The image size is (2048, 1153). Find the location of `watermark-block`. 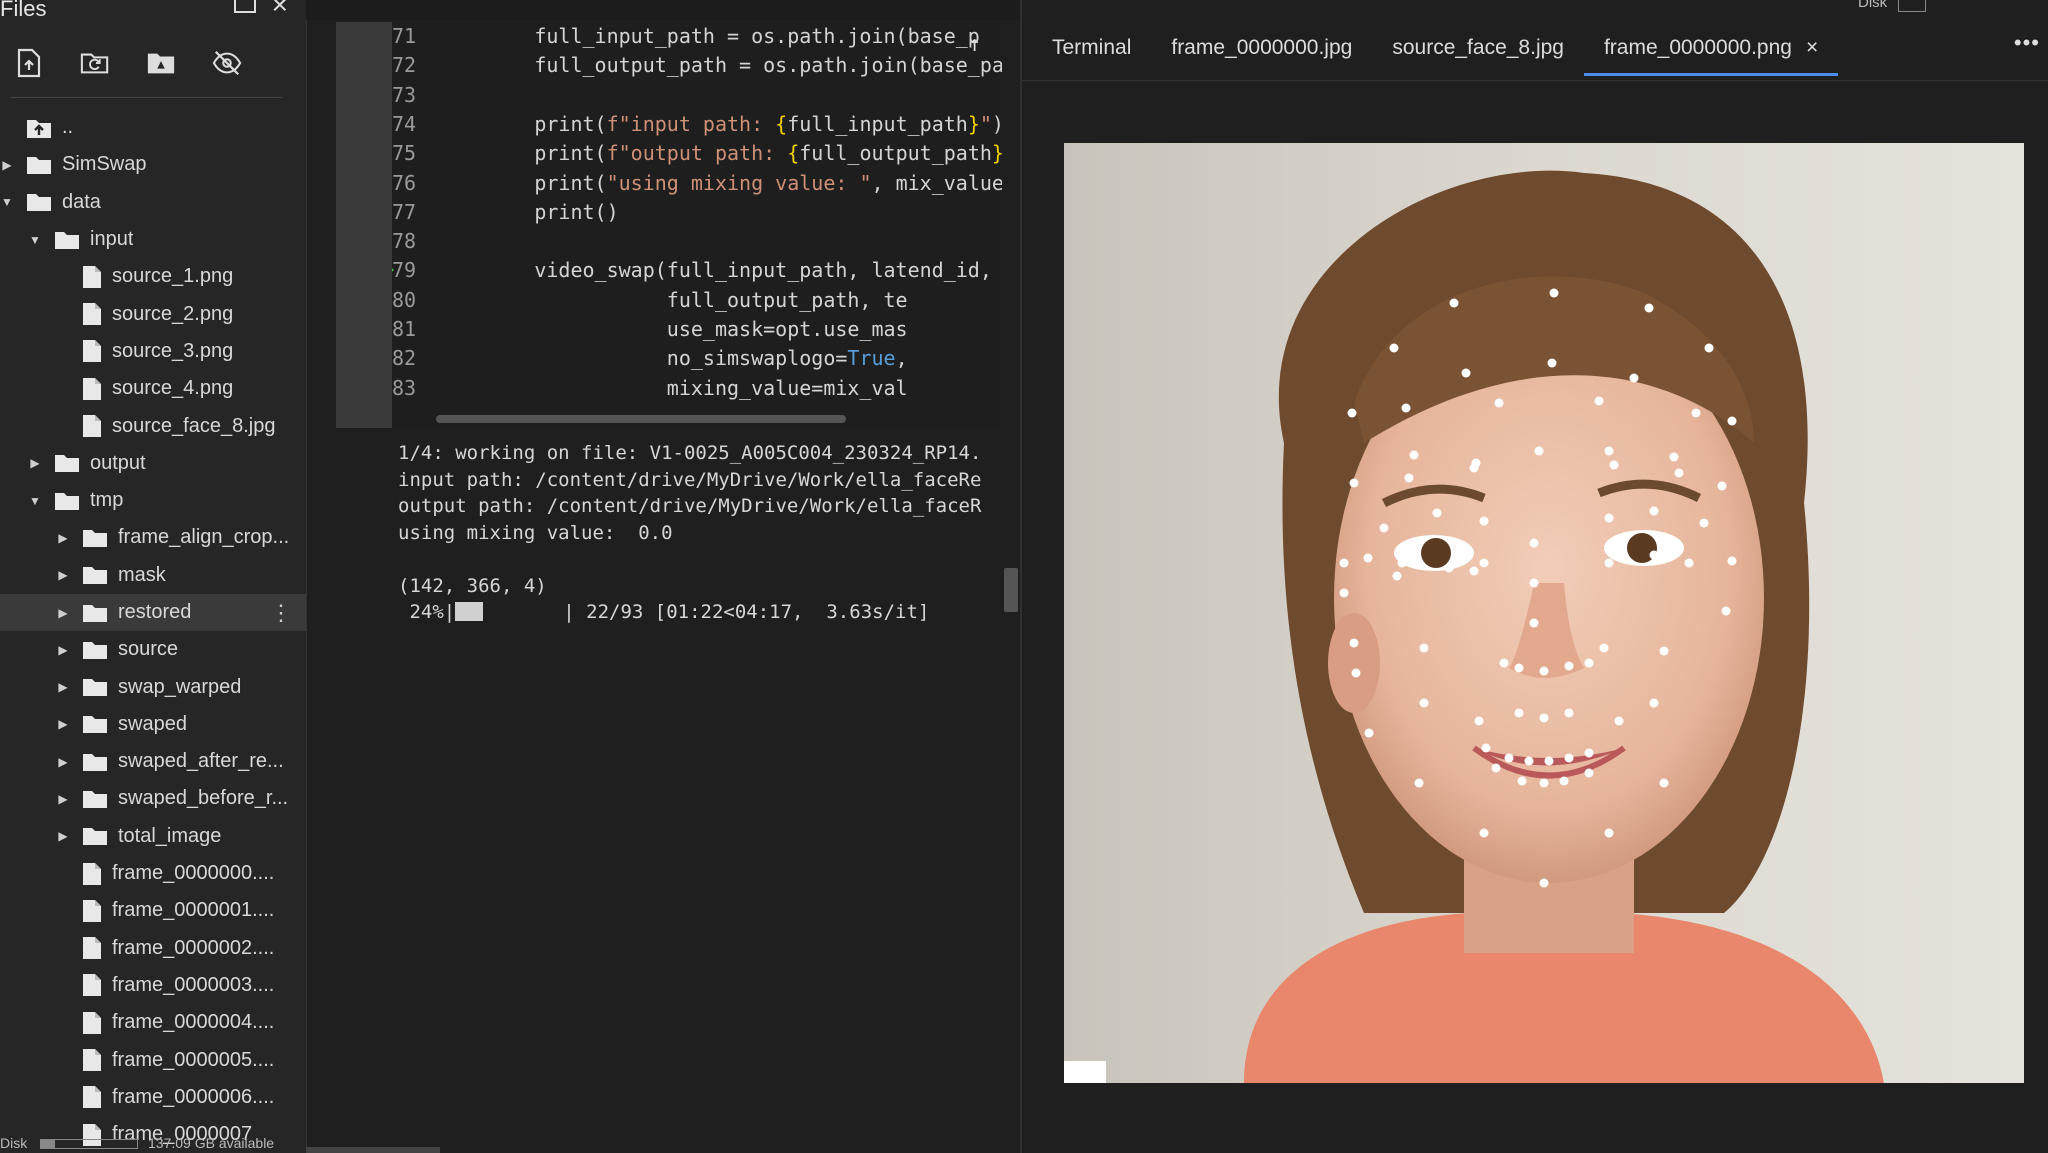

watermark-block is located at coordinates (1085, 1072).